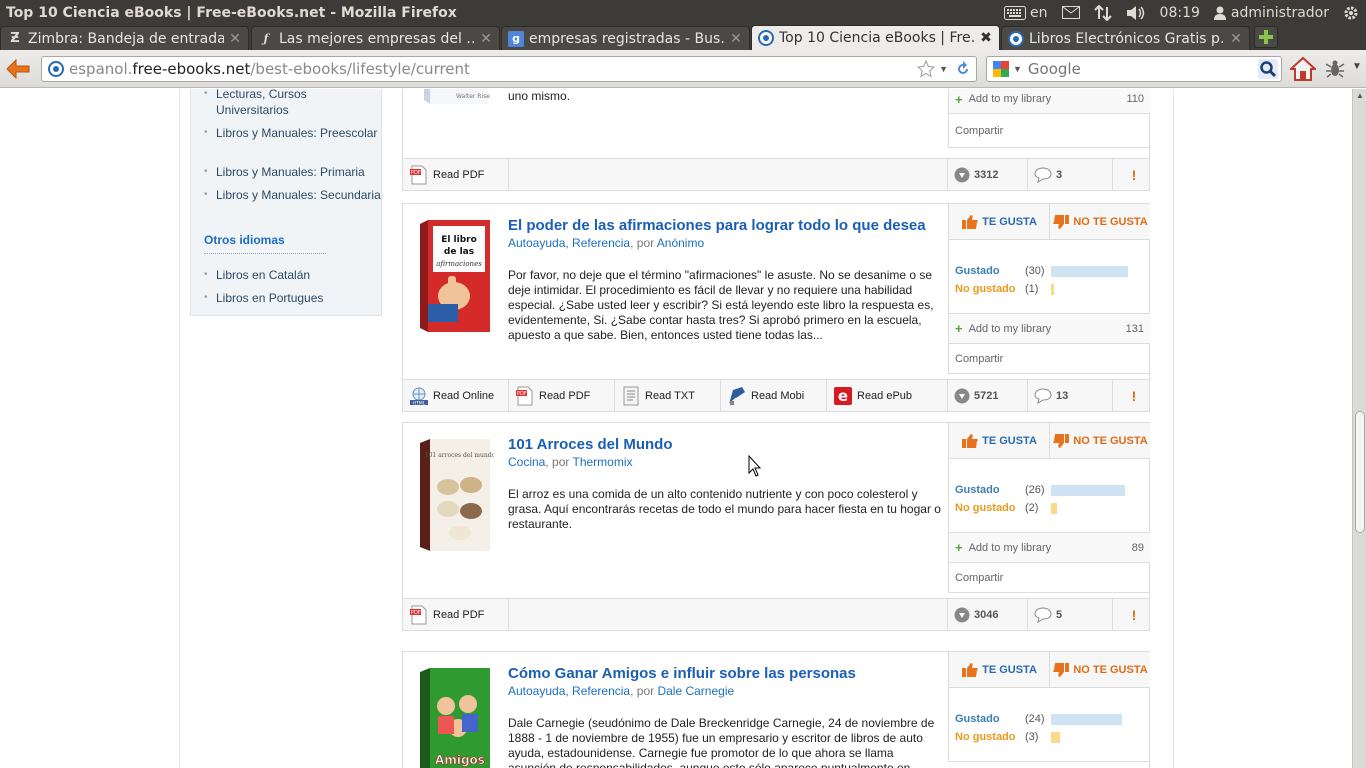 This screenshot has height=768, width=1366. I want to click on engine-dropdown-icon: ▼, so click(1017, 69).